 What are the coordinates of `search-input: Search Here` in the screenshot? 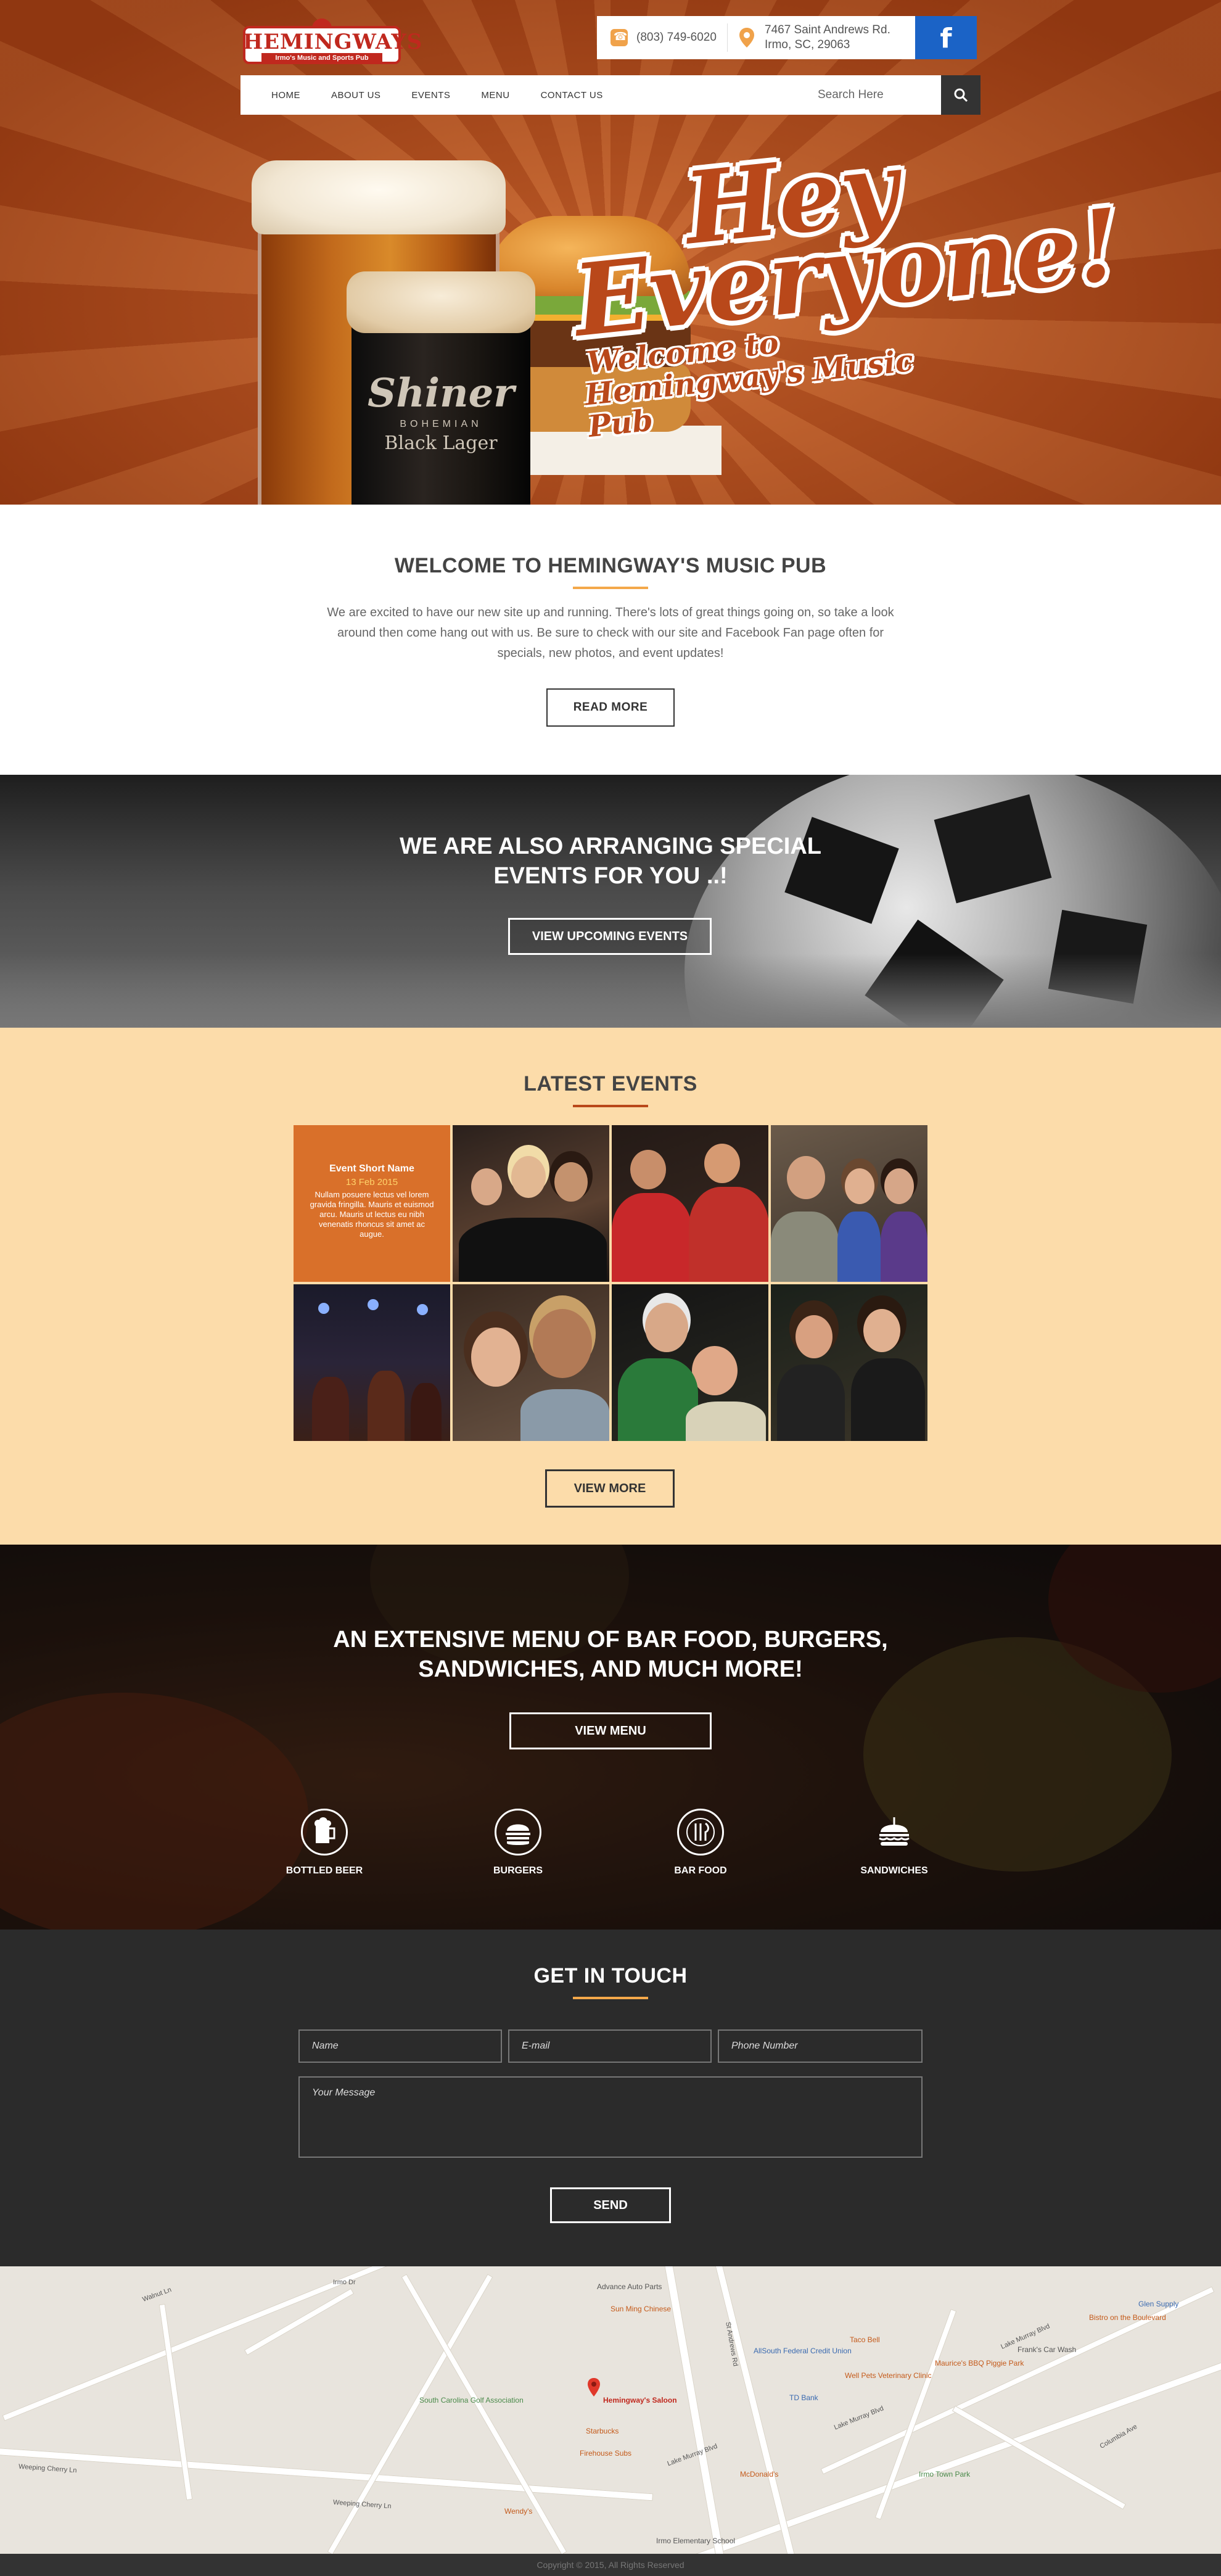 It's located at (880, 95).